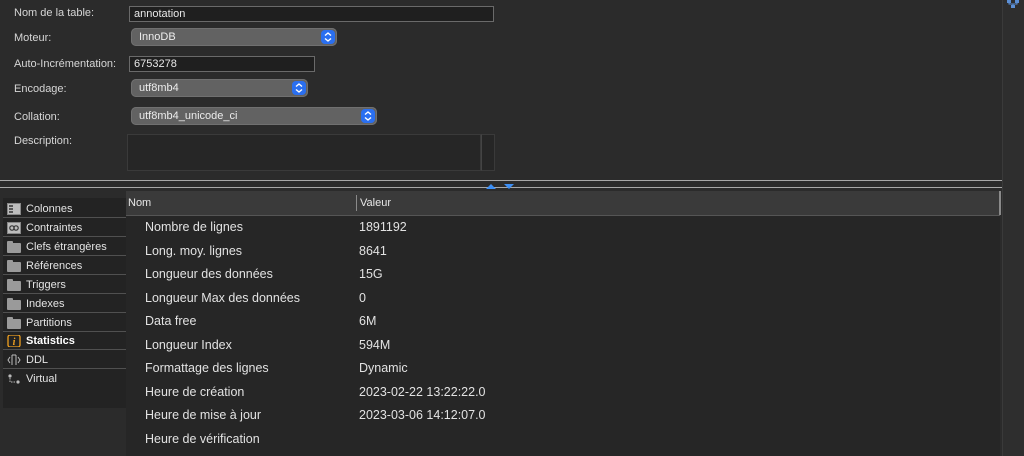  I want to click on svg-text: i, so click(14, 342).